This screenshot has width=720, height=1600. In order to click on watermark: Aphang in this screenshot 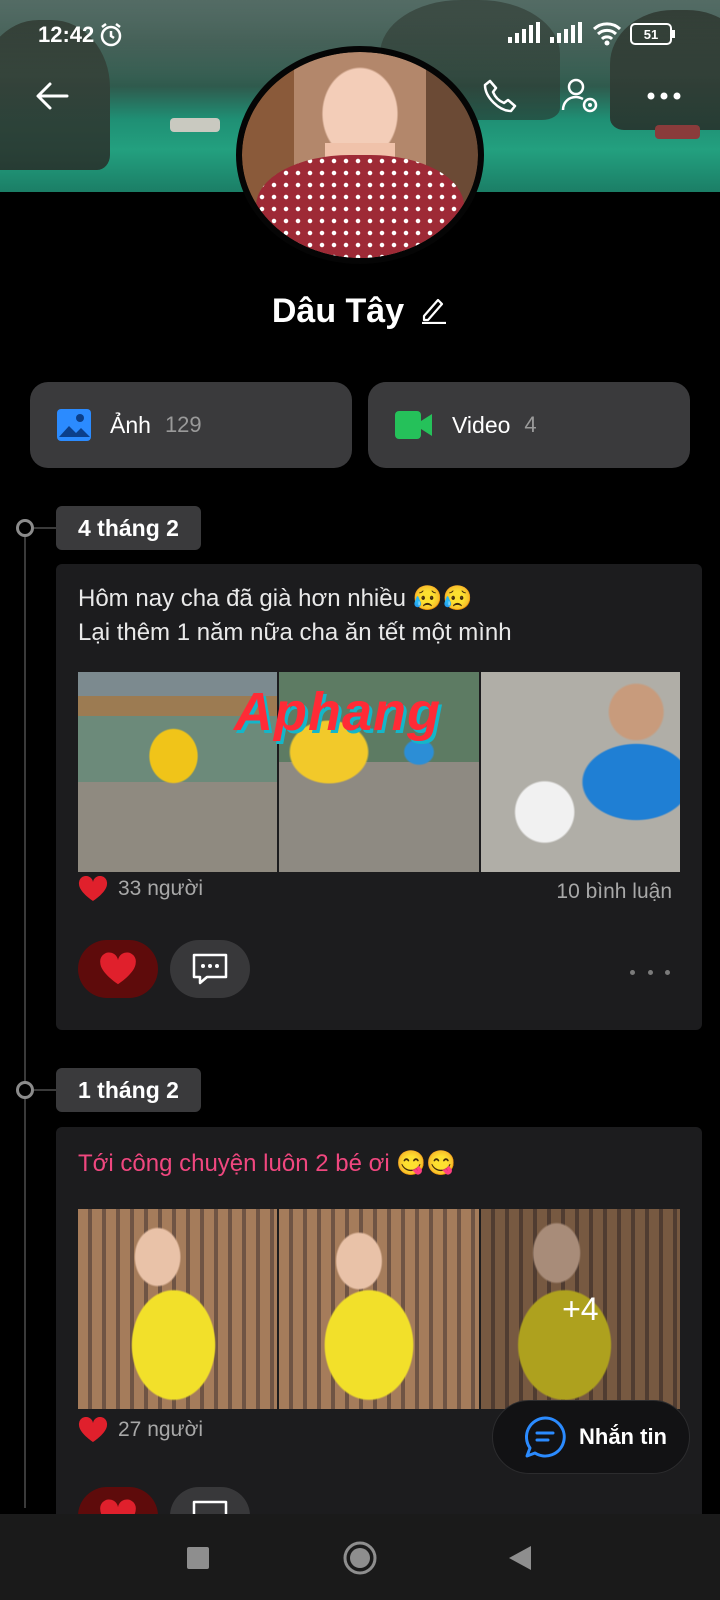, I will do `click(337, 712)`.